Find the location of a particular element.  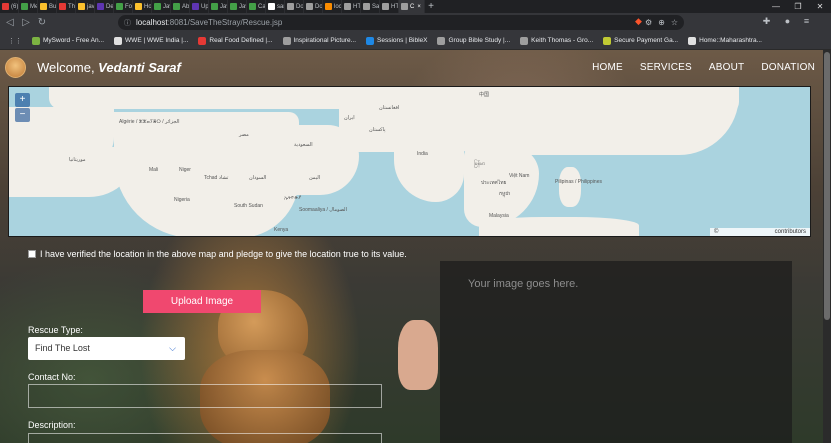

browser-tab: For is located at coordinates (123, 6).